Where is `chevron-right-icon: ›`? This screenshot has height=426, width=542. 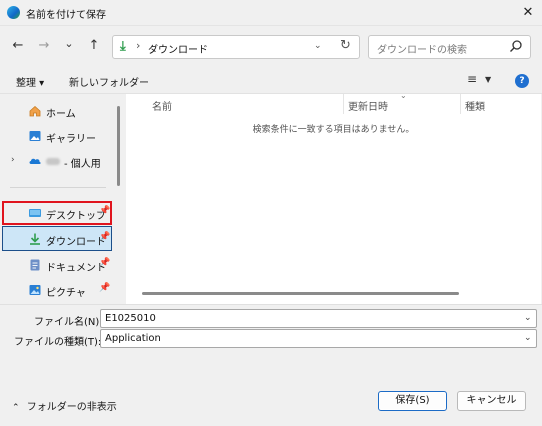
chevron-right-icon: › is located at coordinates (13, 160).